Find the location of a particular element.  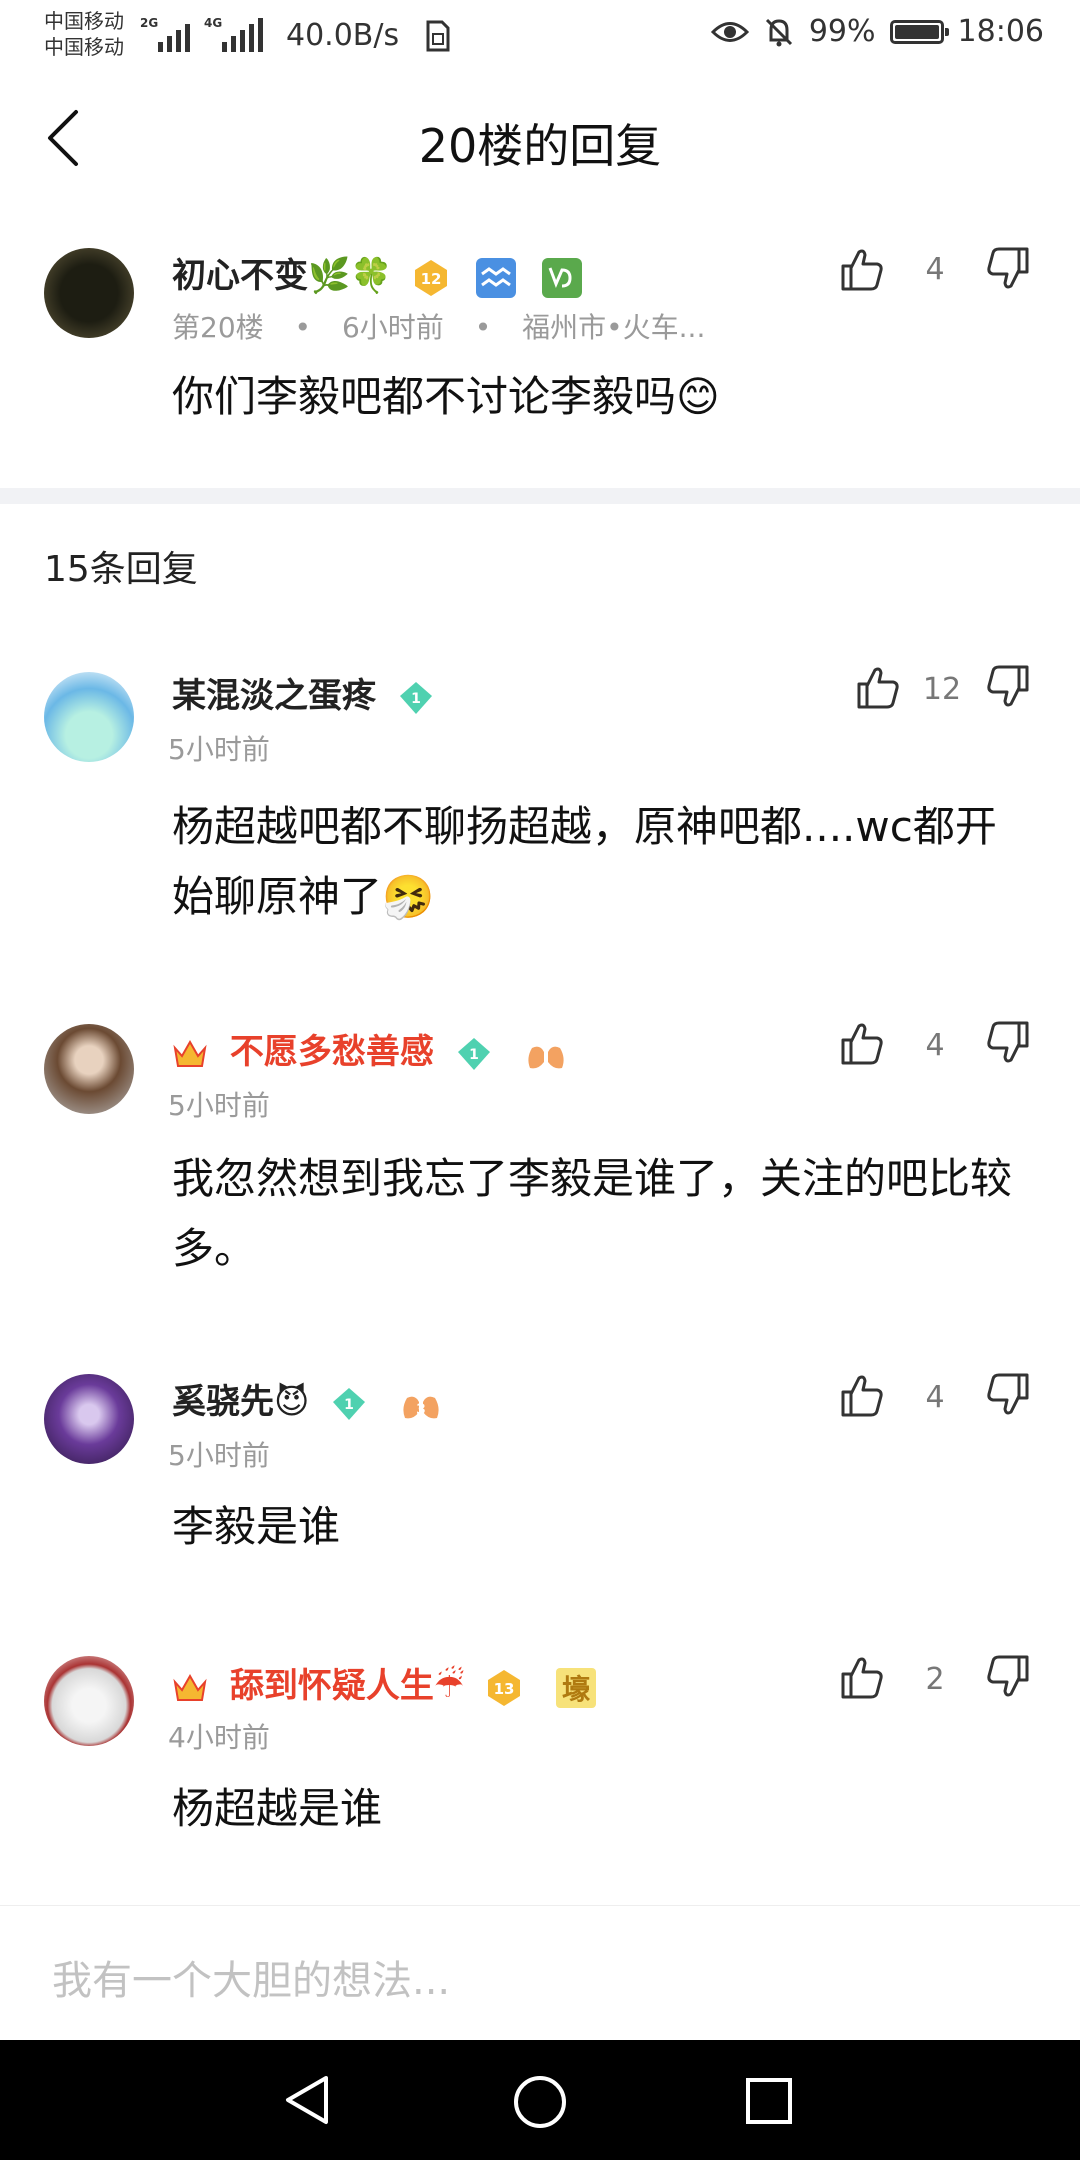

section-divider is located at coordinates (540, 496).